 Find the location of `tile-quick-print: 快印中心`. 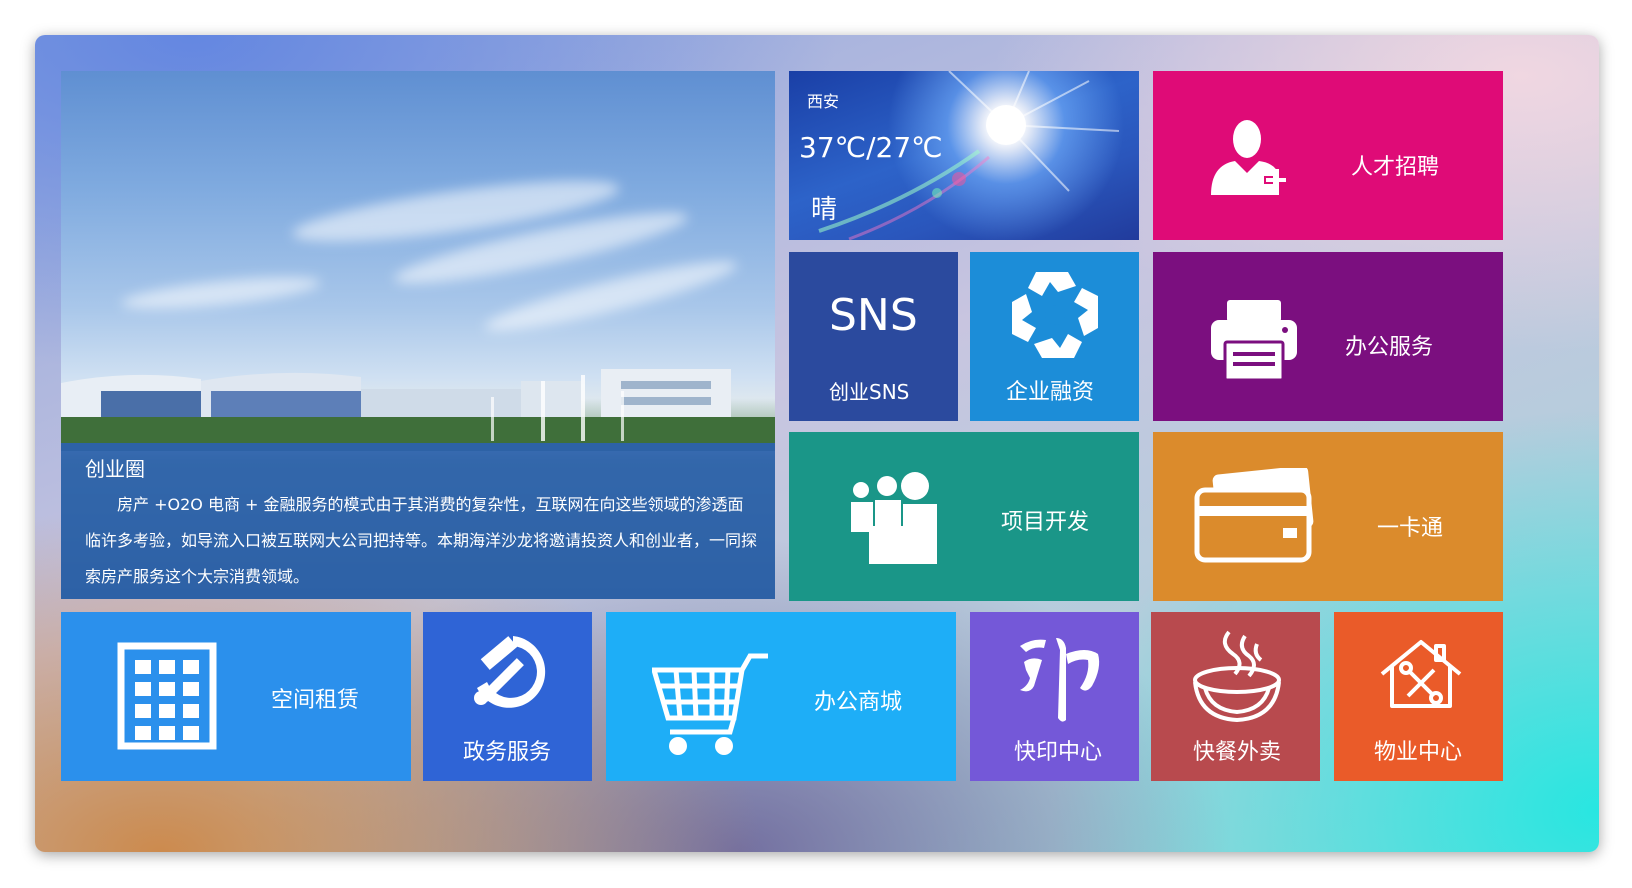

tile-quick-print: 快印中心 is located at coordinates (1054, 696).